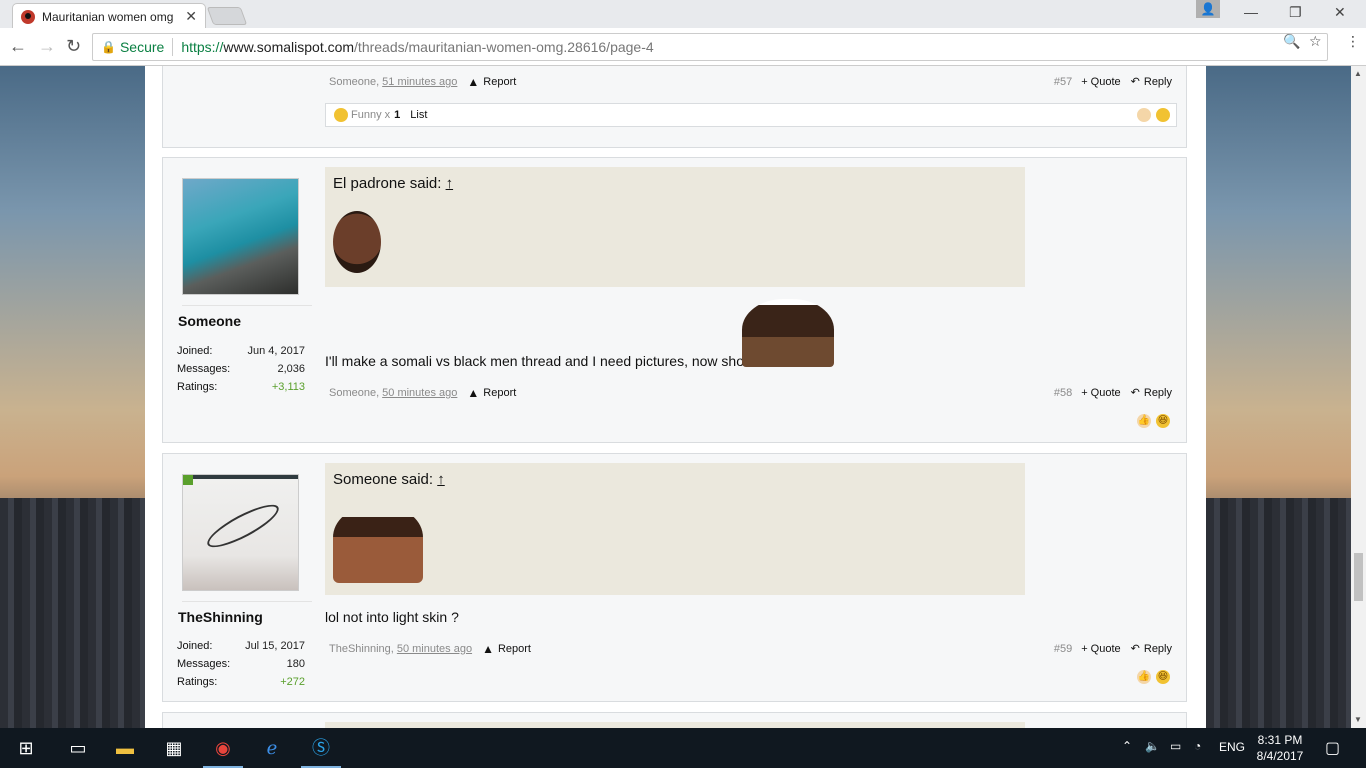 This screenshot has height=768, width=1366. What do you see at coordinates (360, 649) in the screenshot?
I see `post-author: TheShinning` at bounding box center [360, 649].